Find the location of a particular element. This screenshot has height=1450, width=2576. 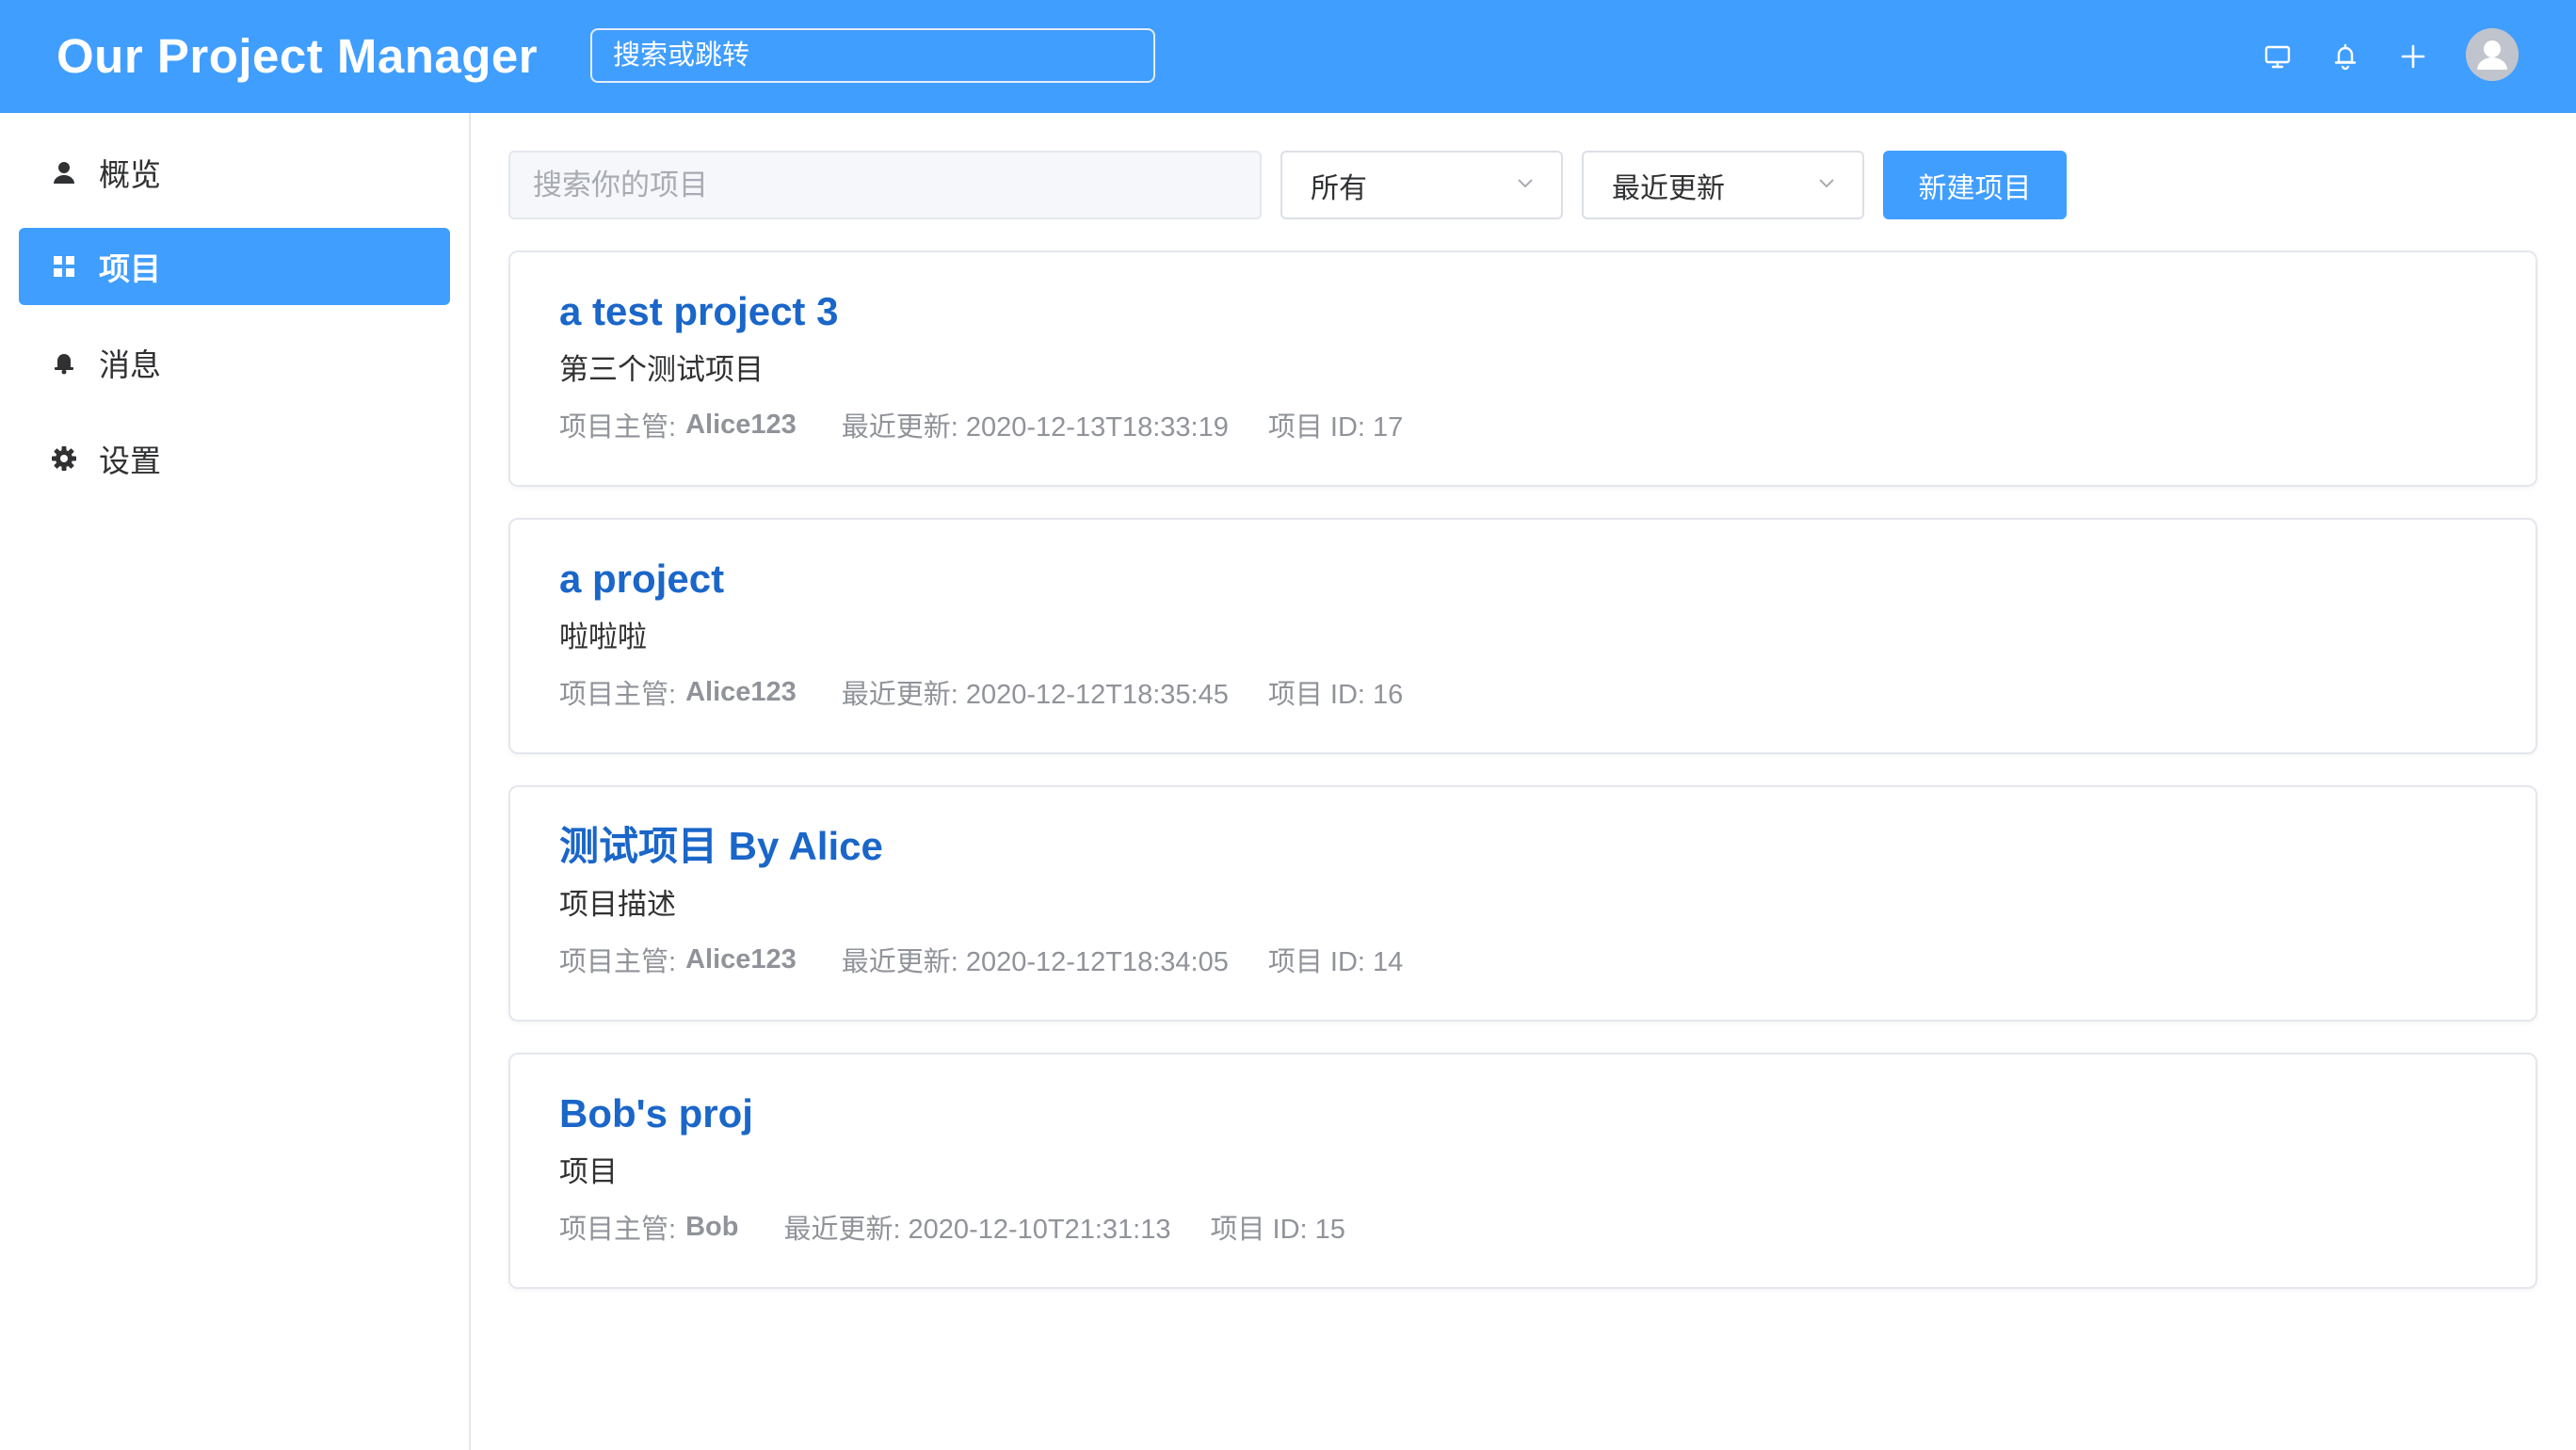

new-project-button: 新建项目 is located at coordinates (1975, 185).